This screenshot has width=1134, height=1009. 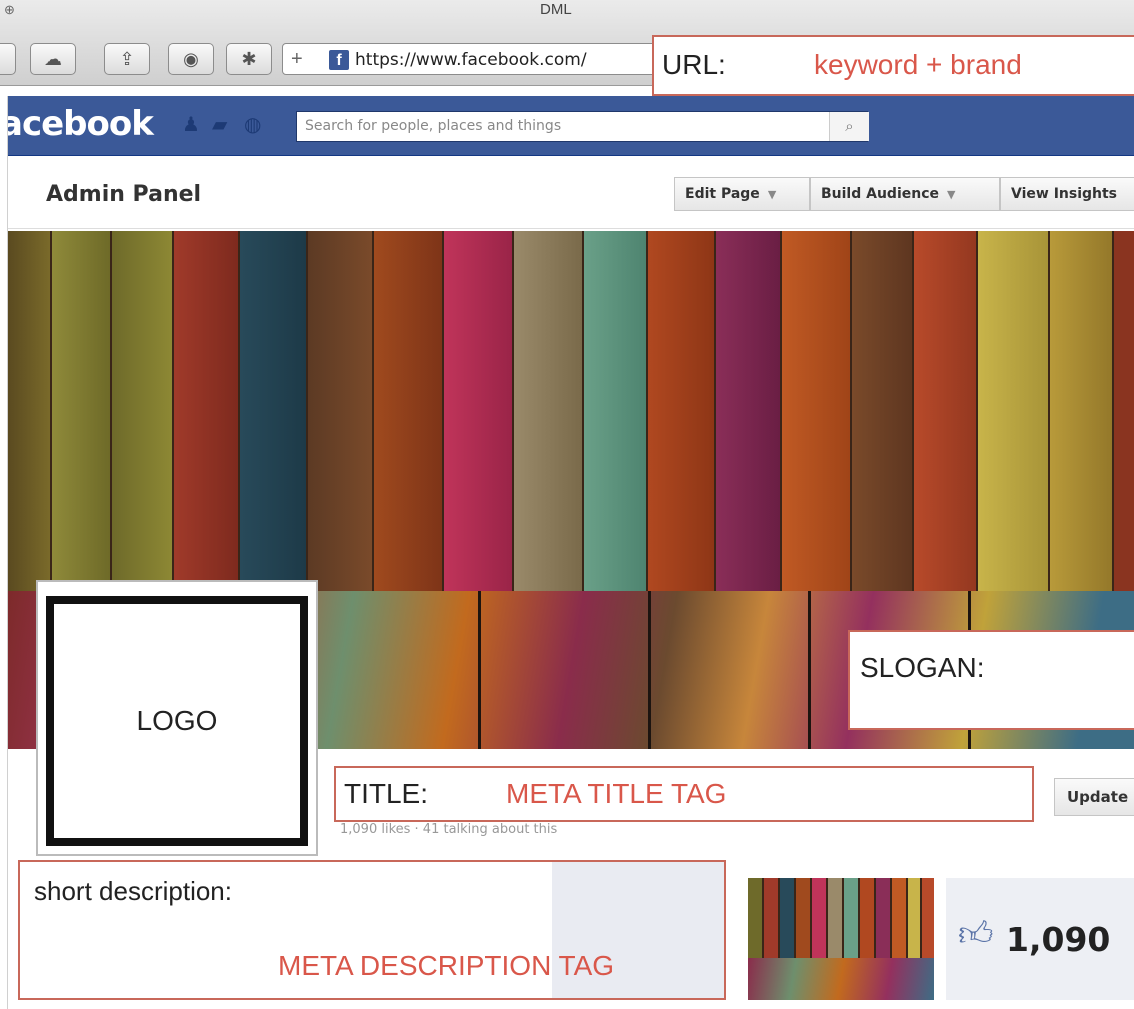 I want to click on page-left-edge, so click(x=4, y=552).